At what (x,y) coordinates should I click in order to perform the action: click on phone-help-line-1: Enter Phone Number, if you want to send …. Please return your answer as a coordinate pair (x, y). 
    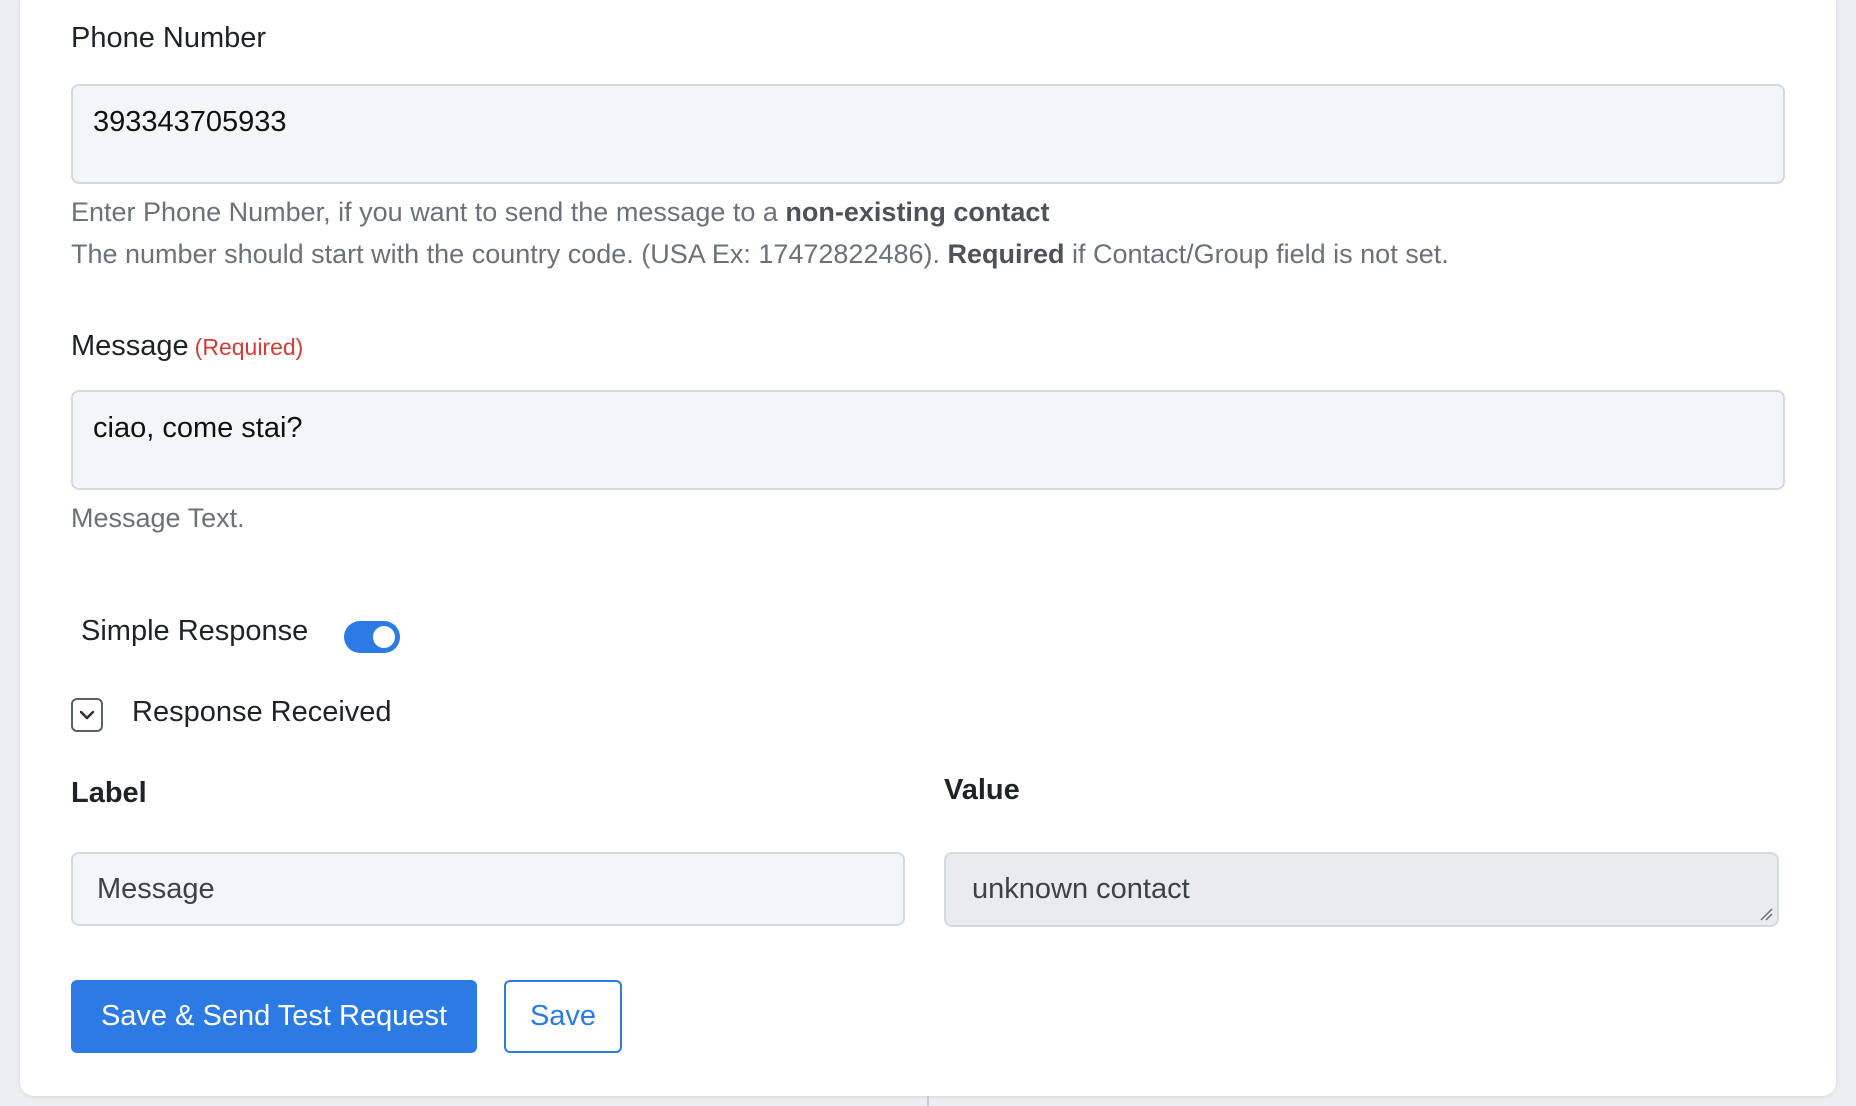
    Looking at the image, I should click on (560, 212).